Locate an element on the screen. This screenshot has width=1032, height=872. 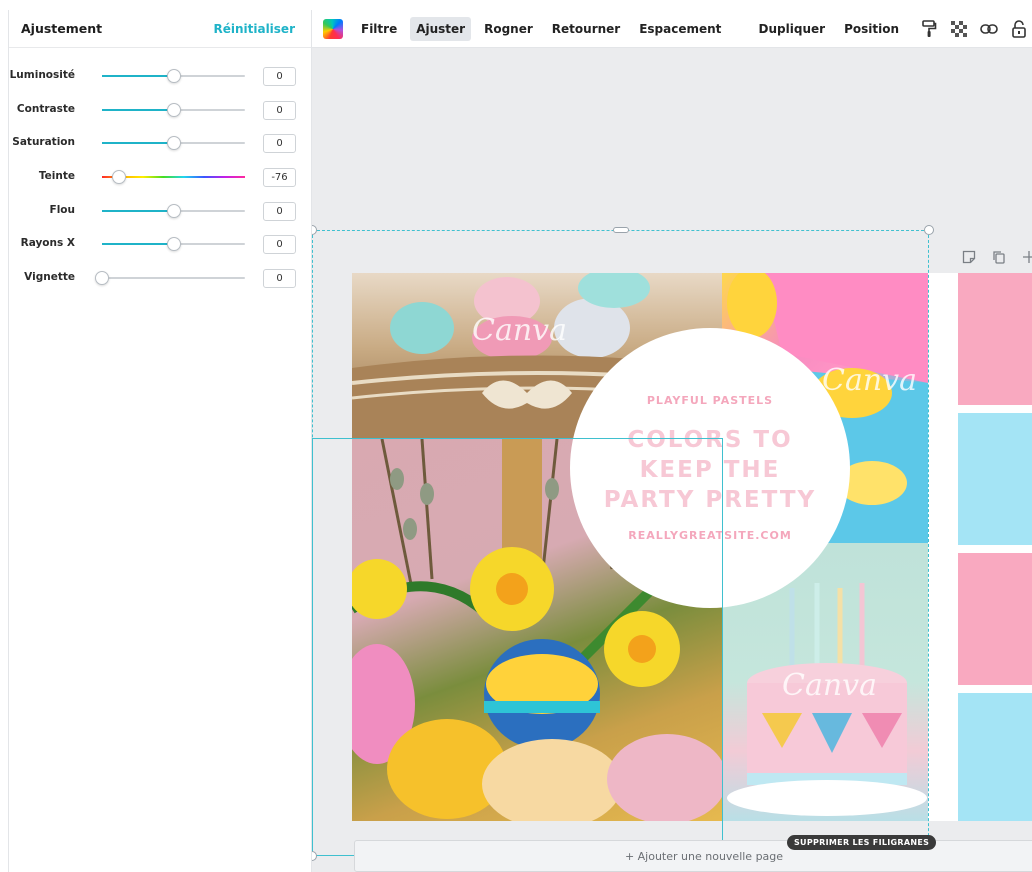
adjustment-row: Teinte -76 is located at coordinates (160, 176).